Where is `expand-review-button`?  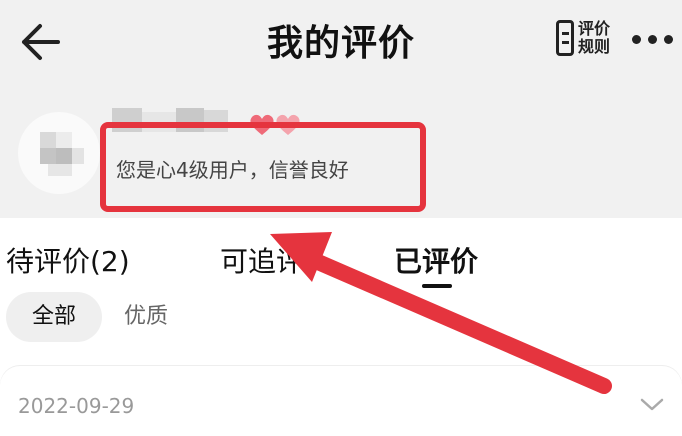
expand-review-button is located at coordinates (652, 404).